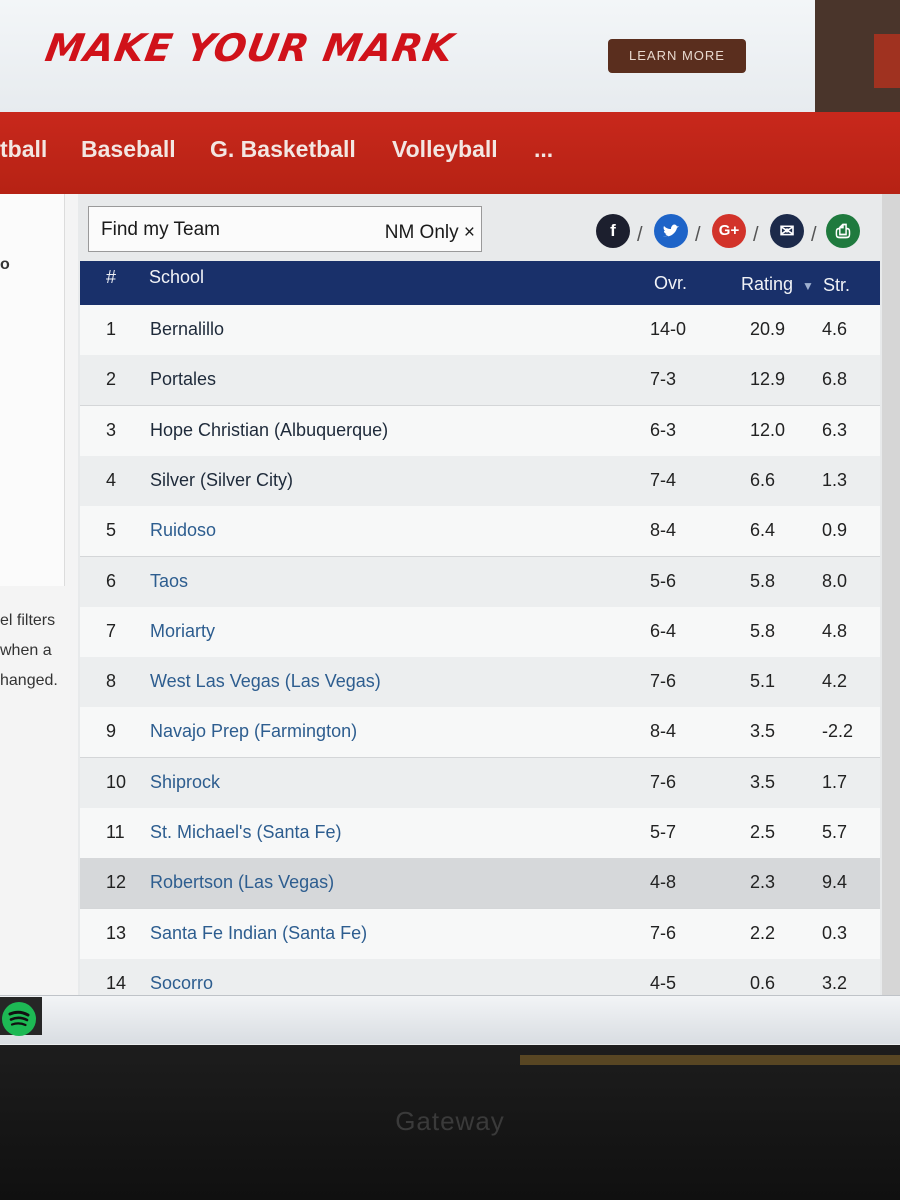  Describe the element at coordinates (671, 231) in the screenshot. I see `twitter-icon` at that location.